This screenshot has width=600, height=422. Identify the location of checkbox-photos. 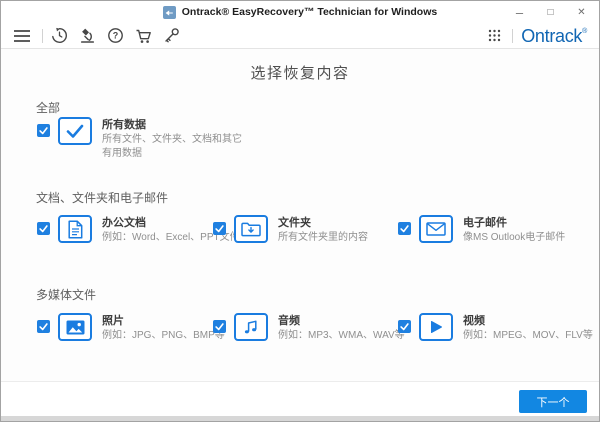
(43, 326).